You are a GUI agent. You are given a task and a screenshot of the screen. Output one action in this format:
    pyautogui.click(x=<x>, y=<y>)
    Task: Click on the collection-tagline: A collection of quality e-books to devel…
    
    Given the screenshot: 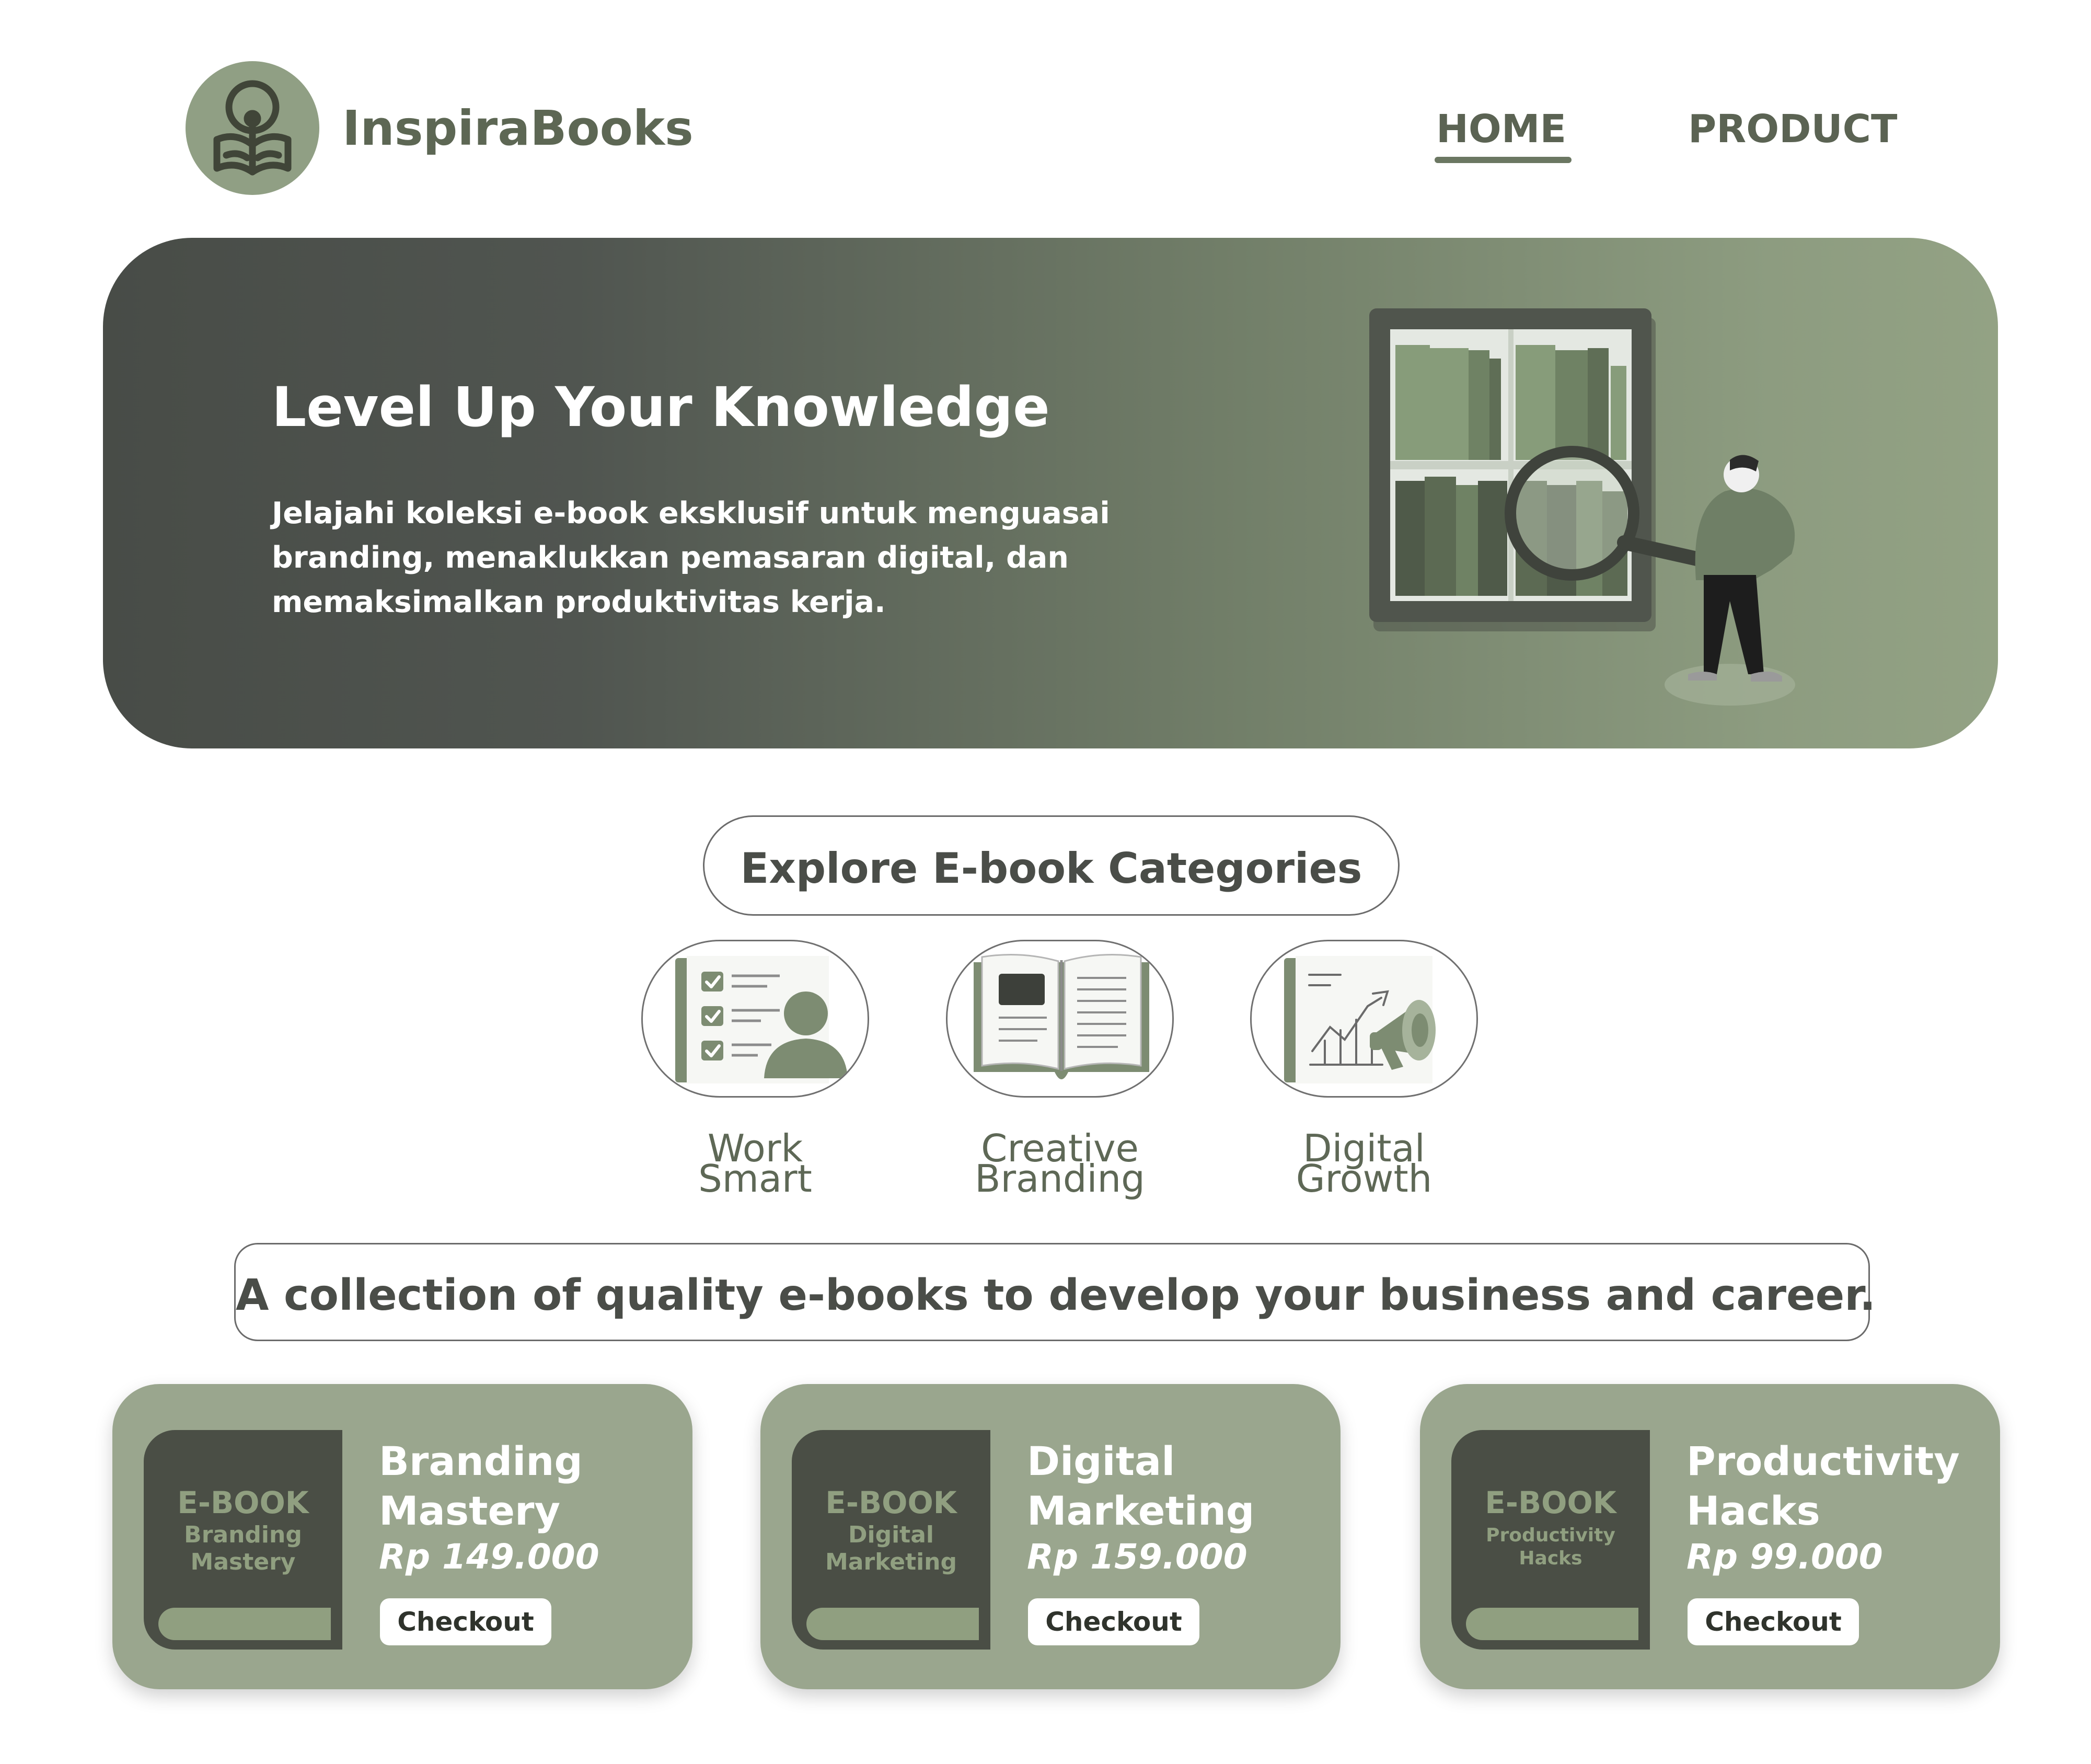 What is the action you would take?
    pyautogui.click(x=1056, y=1295)
    